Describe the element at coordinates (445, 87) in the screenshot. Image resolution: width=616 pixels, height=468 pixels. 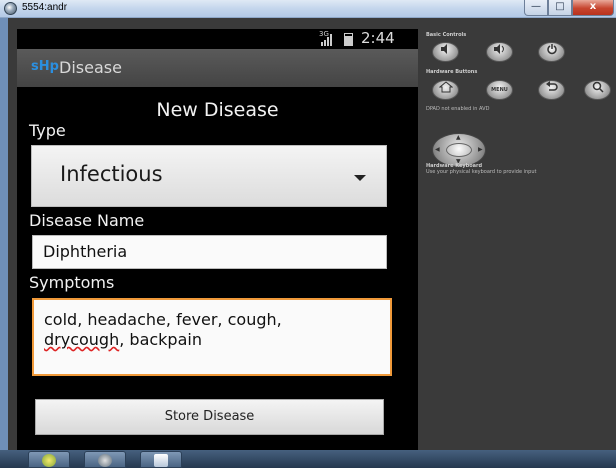
I see `home-icon` at that location.